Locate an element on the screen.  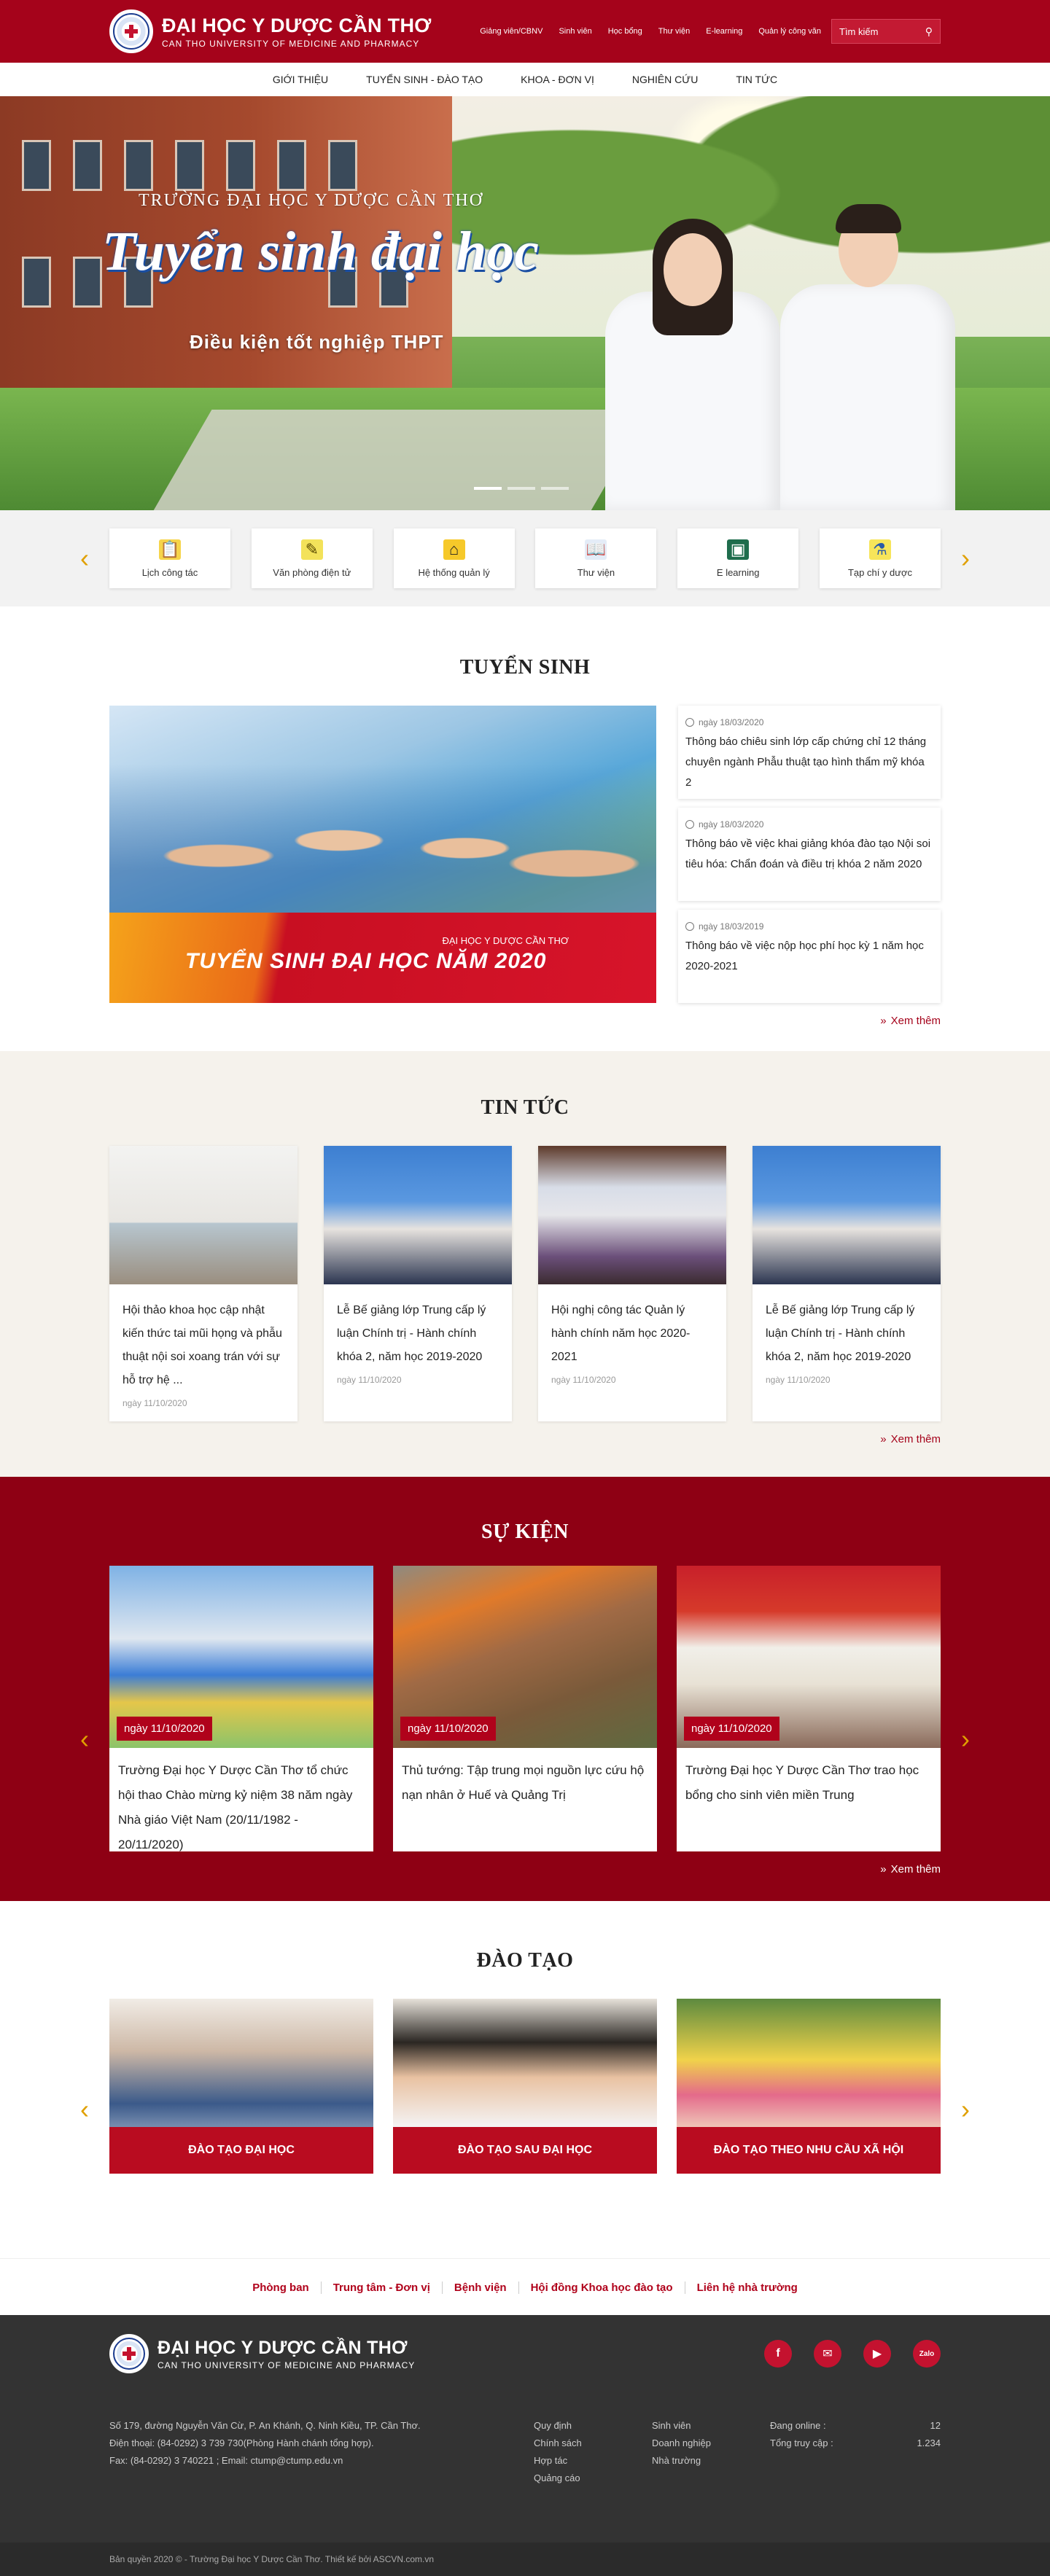
email-icon: ✉ is located at coordinates (827, 2354).